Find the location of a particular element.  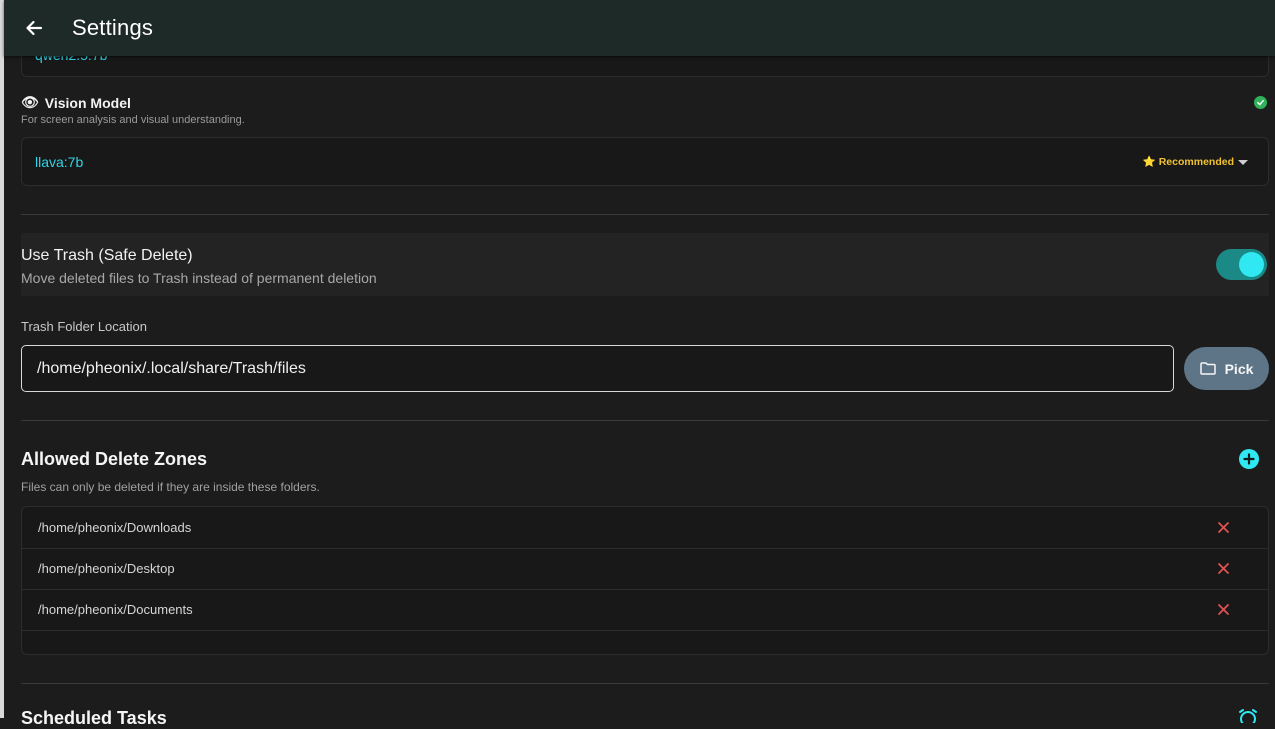

folder-icon is located at coordinates (1207, 368).